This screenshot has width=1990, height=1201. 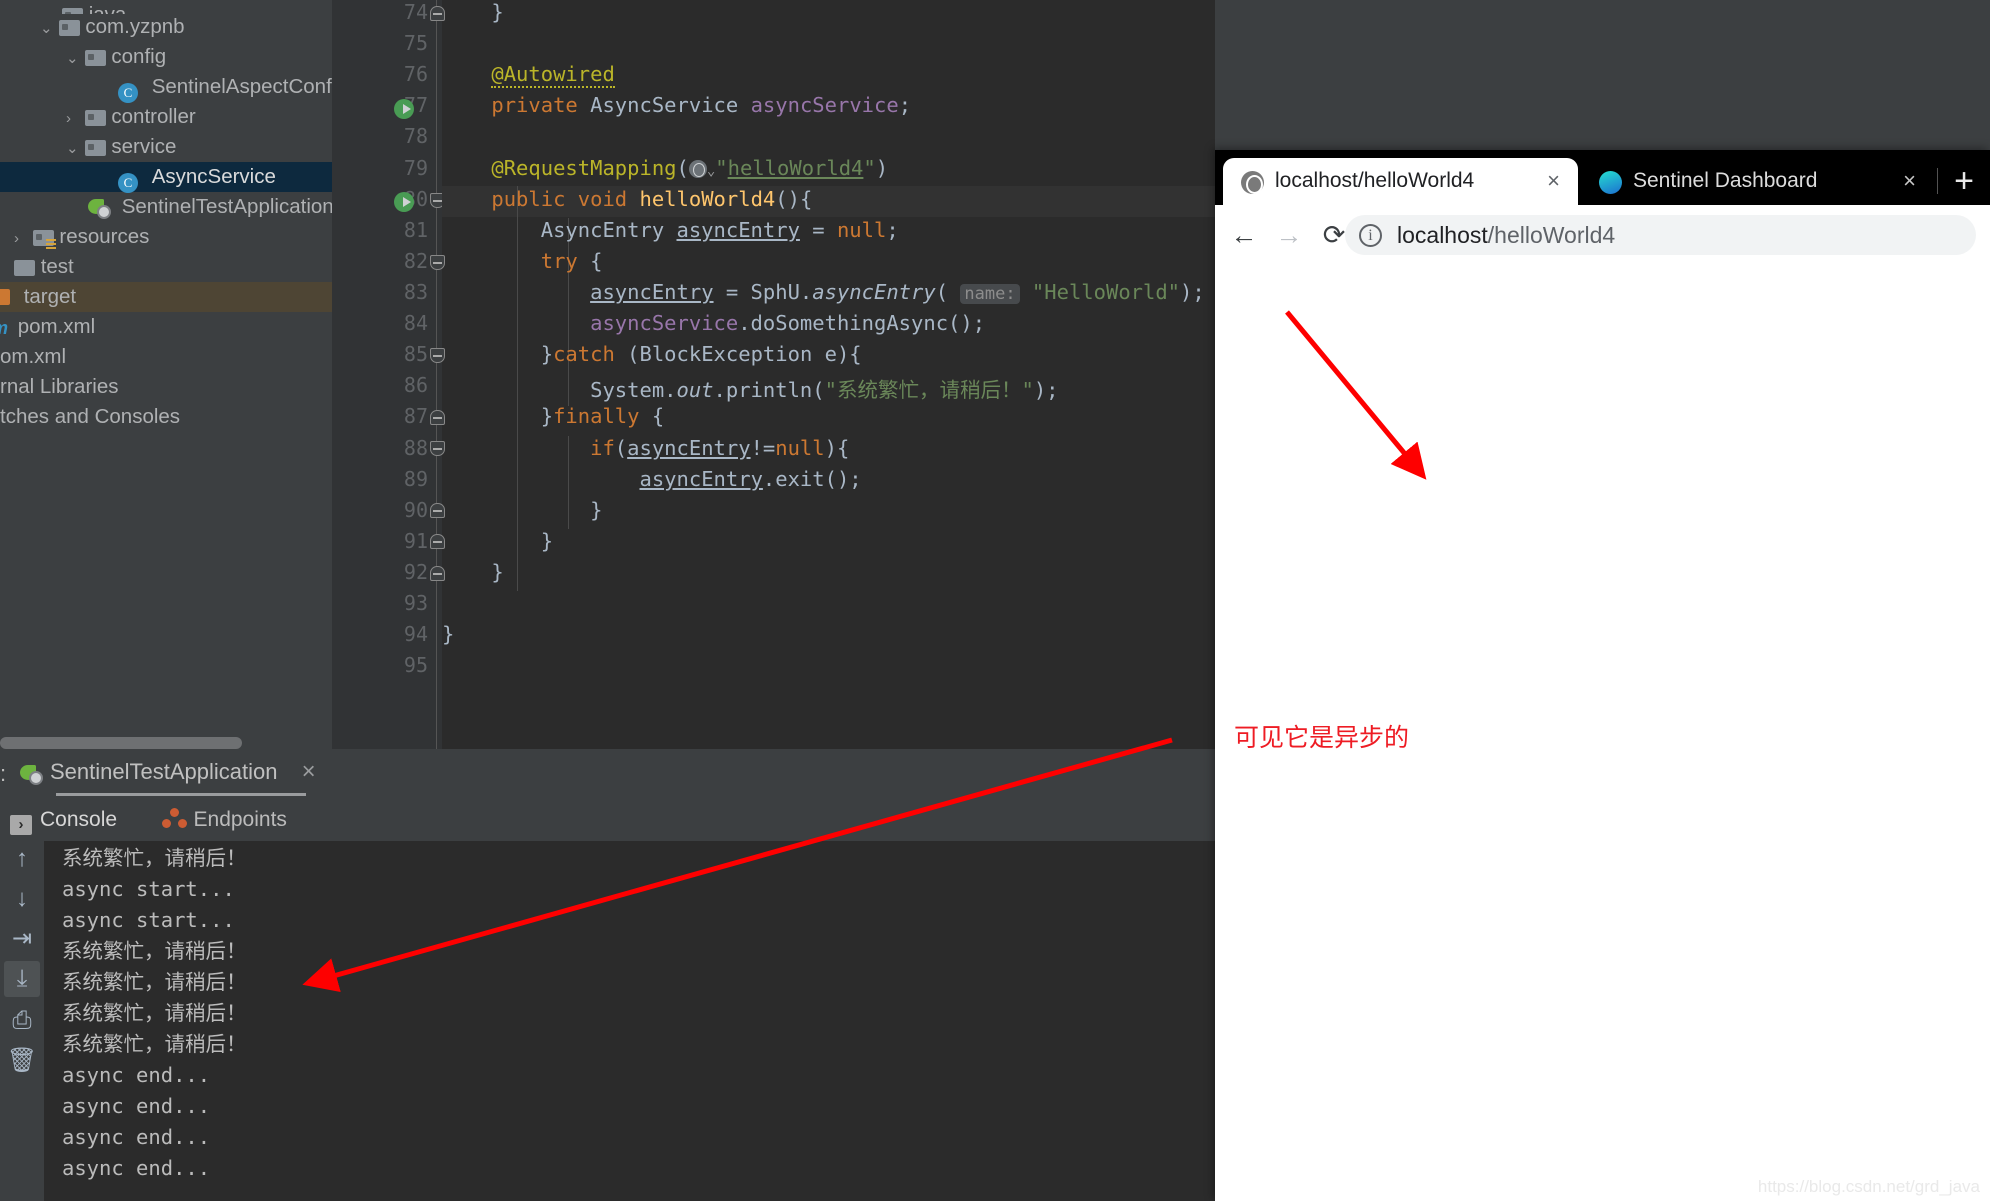 I want to click on code-line: if(asyncEntry!=null){, so click(x=828, y=448).